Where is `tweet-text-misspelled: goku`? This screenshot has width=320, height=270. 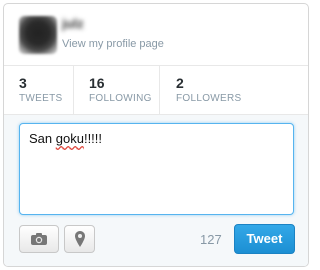 tweet-text-misspelled: goku is located at coordinates (69, 138).